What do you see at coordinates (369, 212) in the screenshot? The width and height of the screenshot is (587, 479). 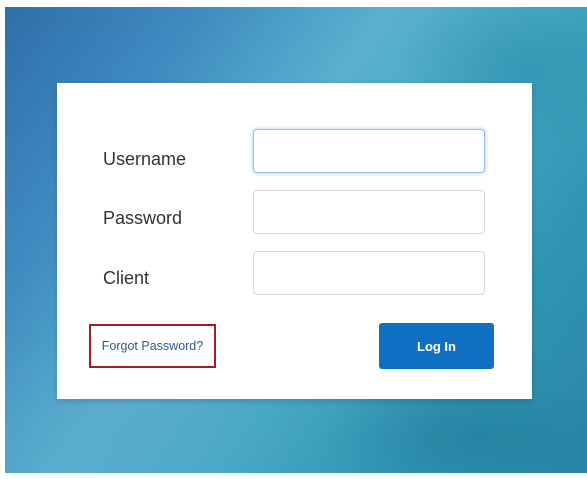 I see `password-input` at bounding box center [369, 212].